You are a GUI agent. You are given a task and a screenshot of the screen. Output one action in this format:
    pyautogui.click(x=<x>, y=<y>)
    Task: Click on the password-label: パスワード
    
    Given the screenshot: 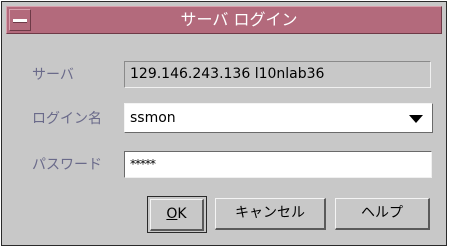 What is the action you would take?
    pyautogui.click(x=67, y=165)
    